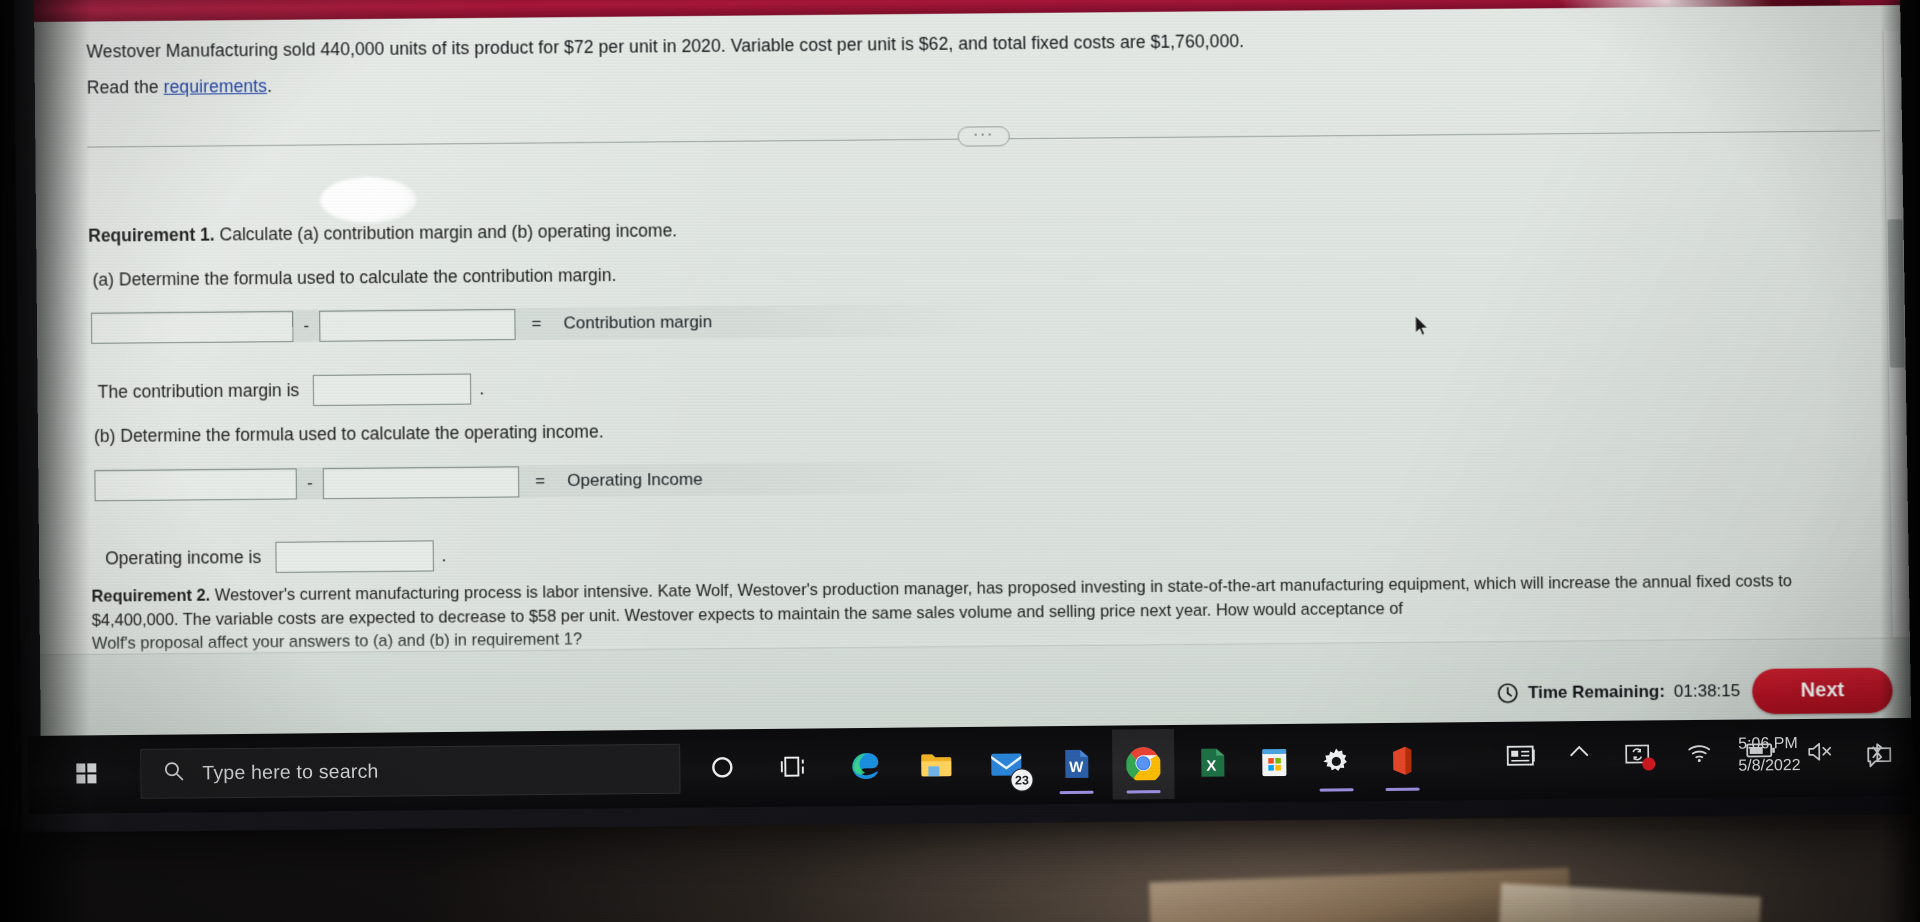 This screenshot has width=1920, height=922. I want to click on news-and-interests-icon, so click(1521, 756).